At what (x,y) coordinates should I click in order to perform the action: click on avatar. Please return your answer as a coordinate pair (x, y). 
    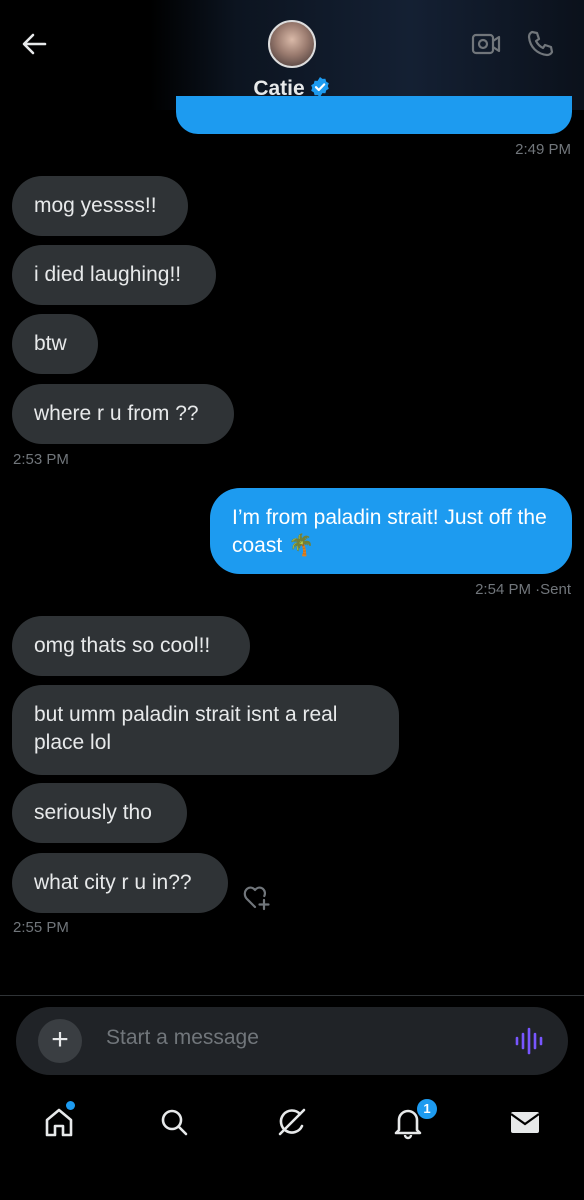
    Looking at the image, I should click on (292, 44).